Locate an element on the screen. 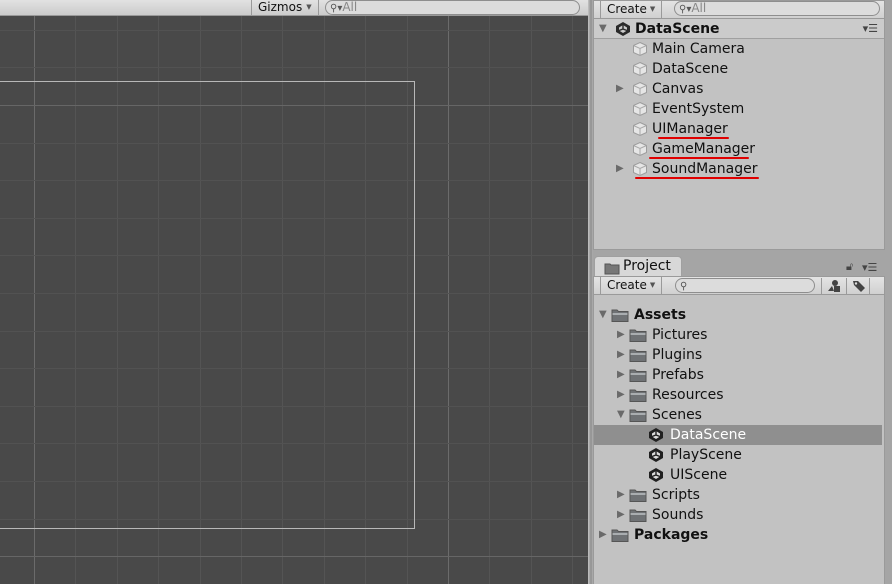 This screenshot has height=584, width=892. scene-toolbar: Gizmos ▼ ⚲▾All is located at coordinates (294, 8).